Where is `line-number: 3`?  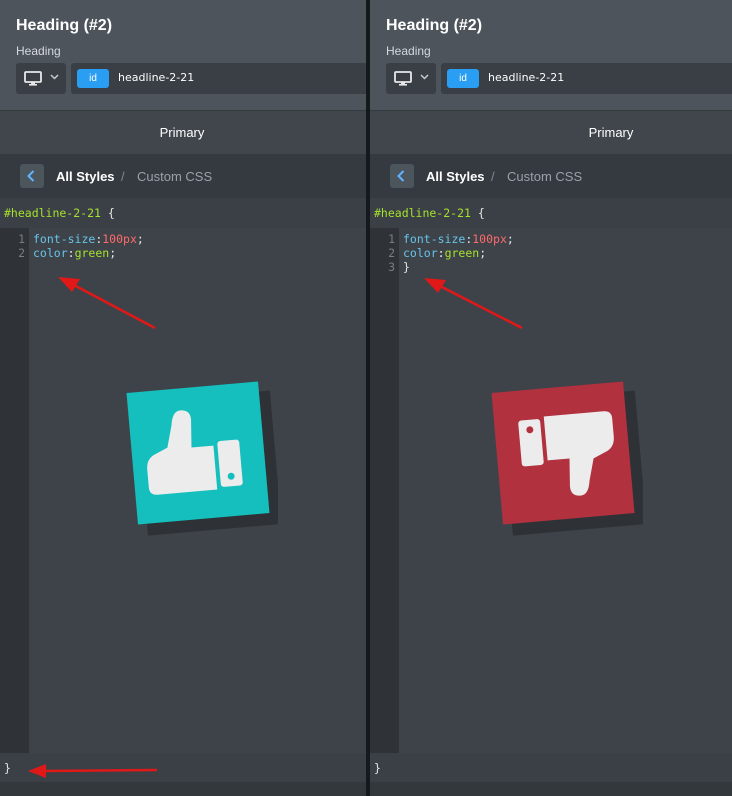
line-number: 3 is located at coordinates (391, 267).